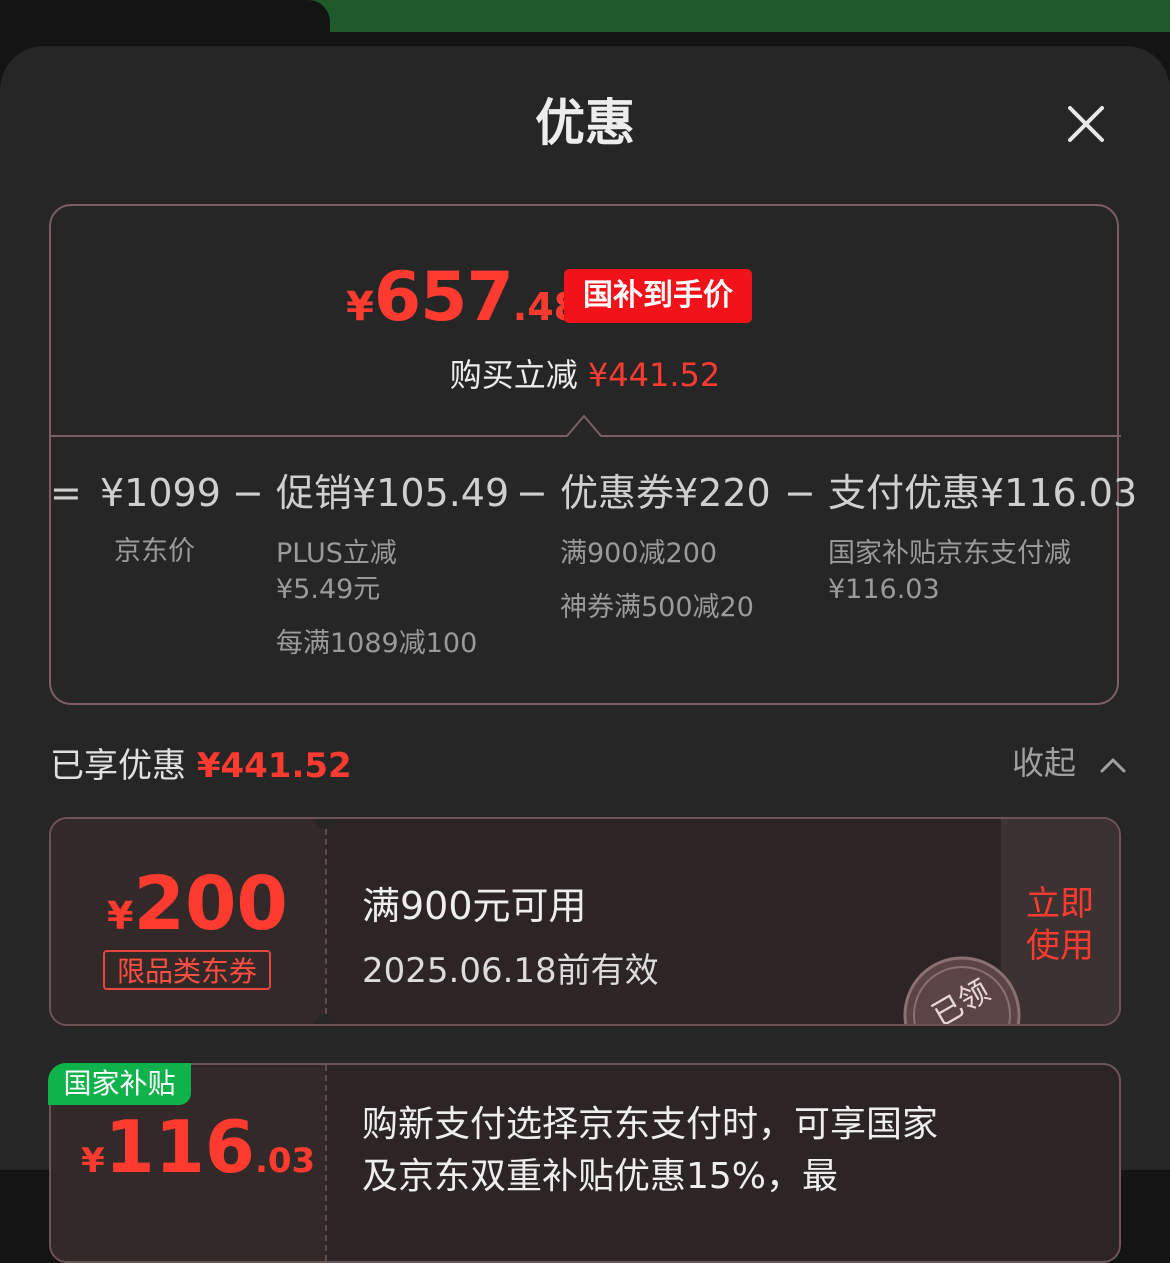 This screenshot has height=1263, width=1170. What do you see at coordinates (160, 493) in the screenshot?
I see `jd-price: ¥1099` at bounding box center [160, 493].